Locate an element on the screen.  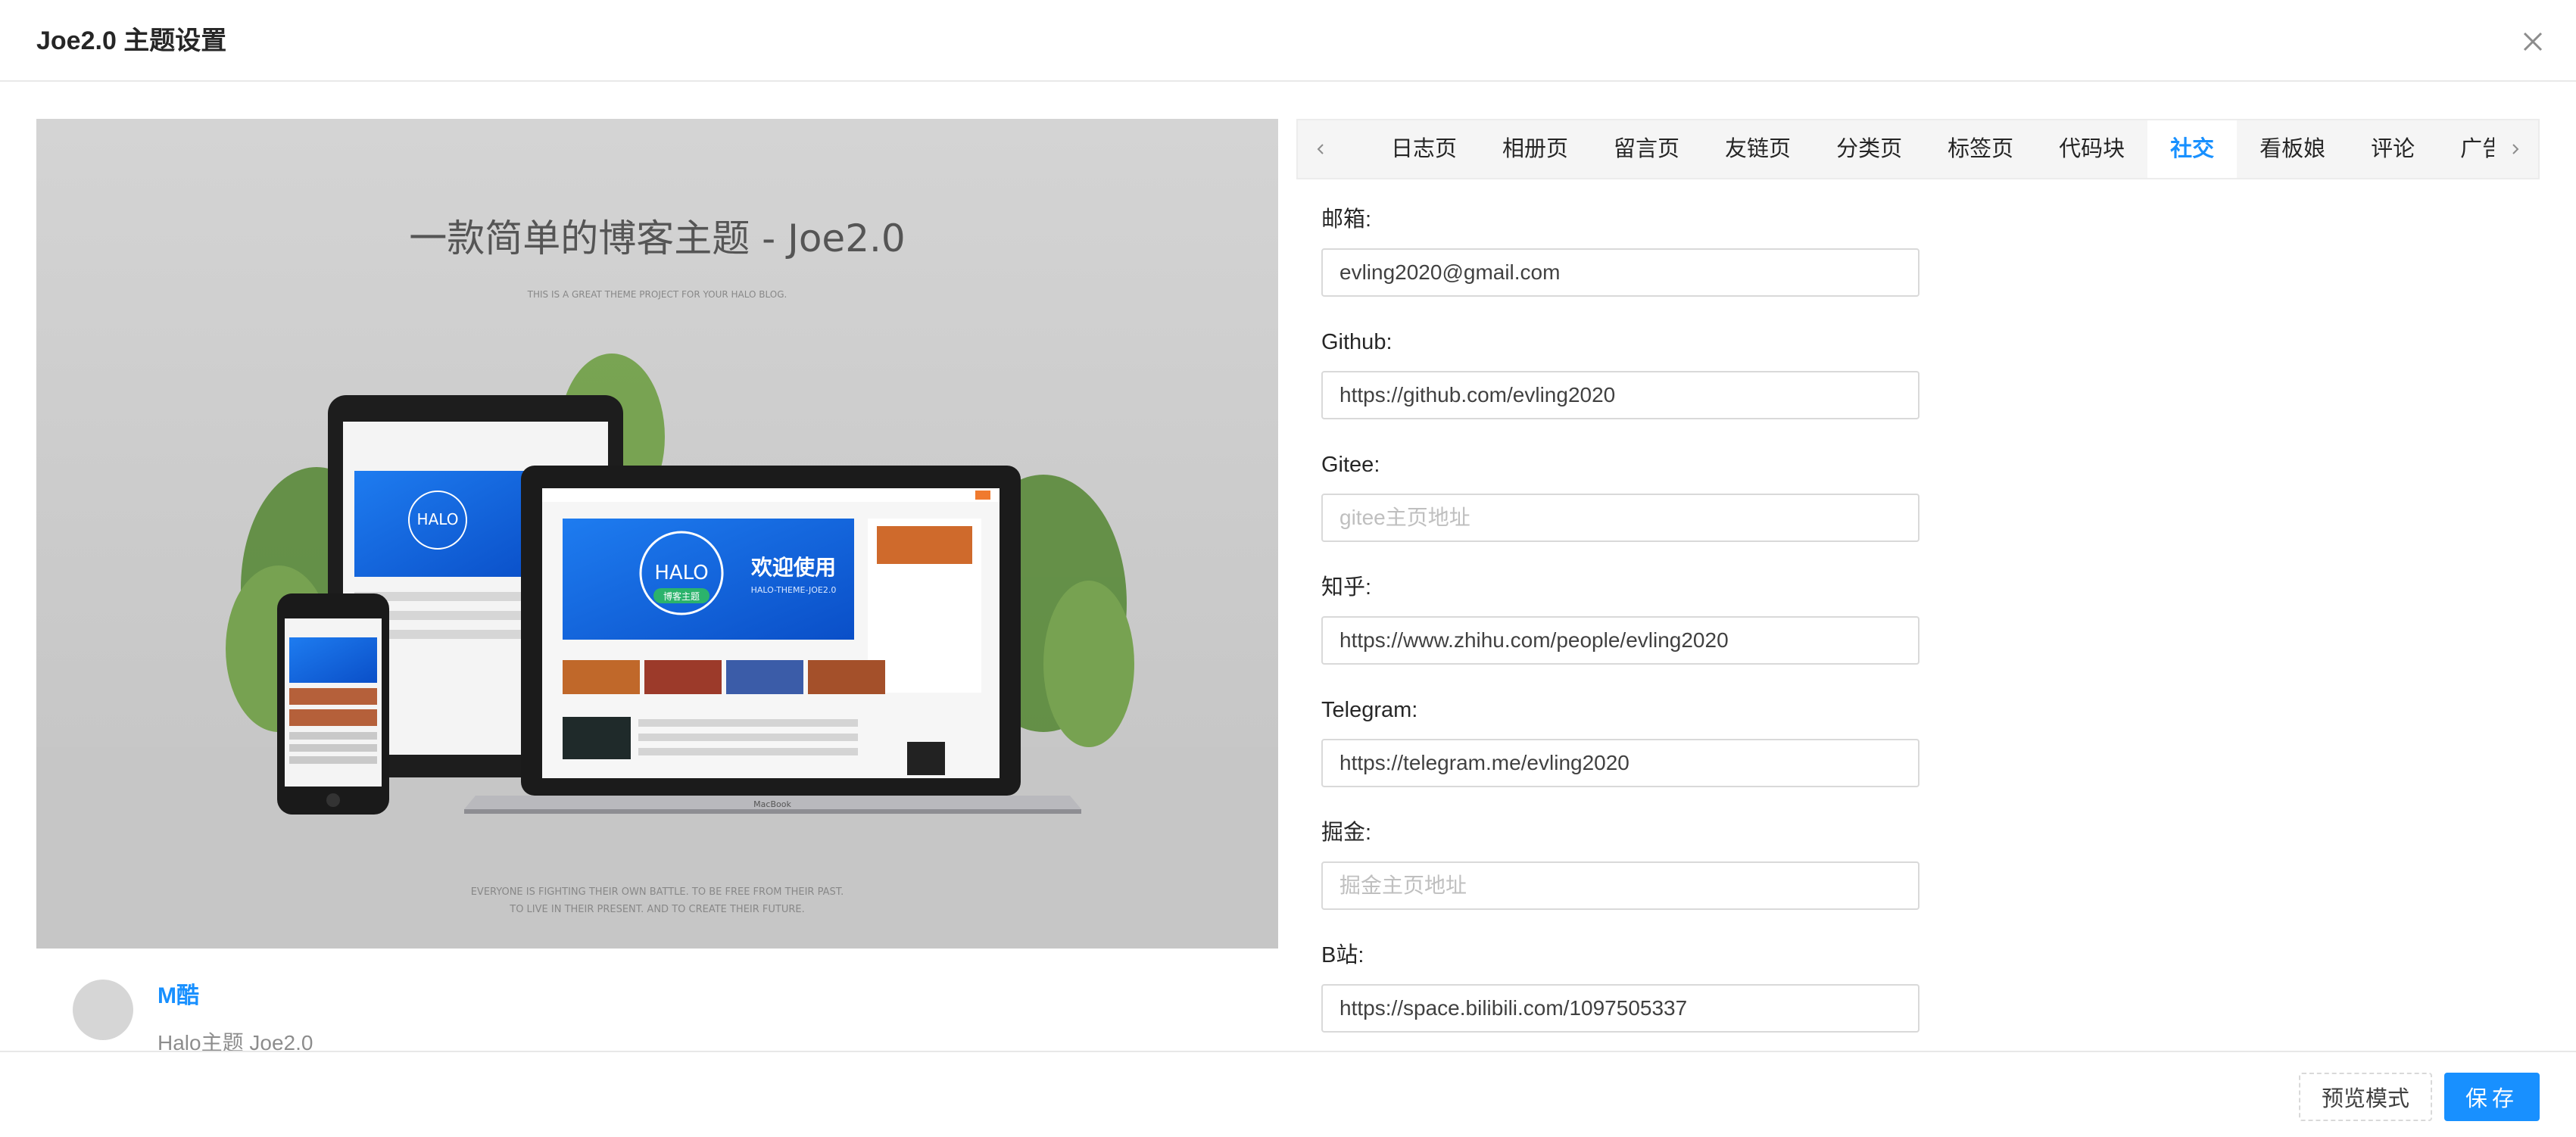
bilibili-field-group: B站: is located at coordinates (1624, 1001).